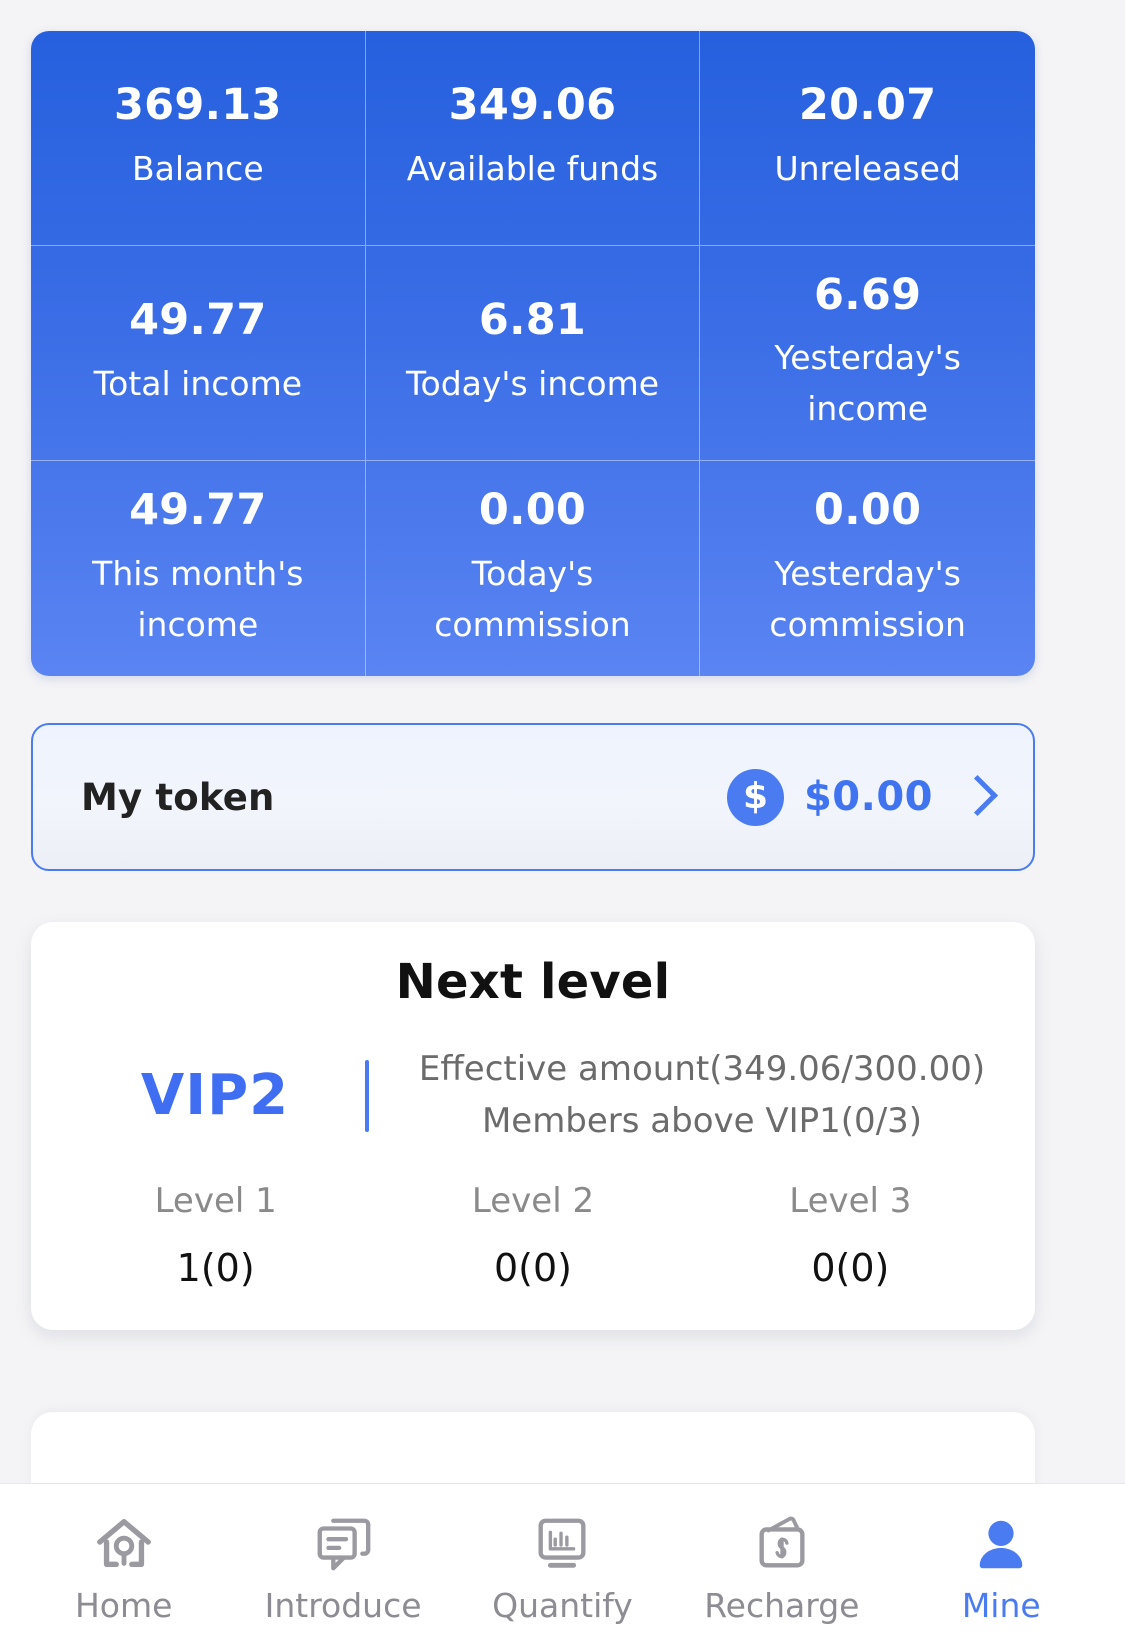 This screenshot has width=1125, height=1651. What do you see at coordinates (868, 294) in the screenshot?
I see `stat-value: 6.69` at bounding box center [868, 294].